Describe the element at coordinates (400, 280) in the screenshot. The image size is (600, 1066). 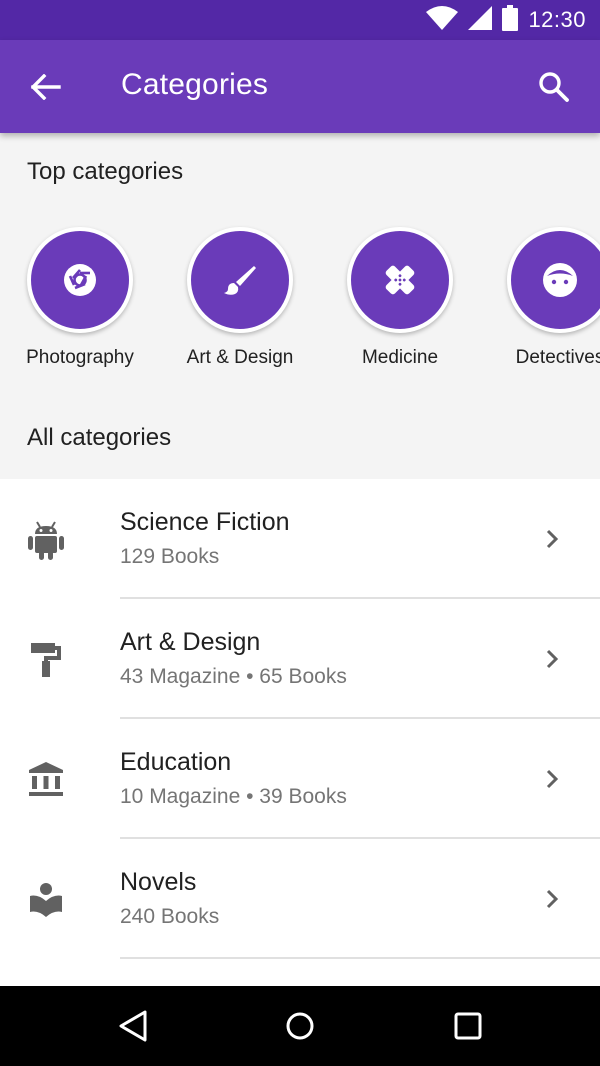
I see `bandage-icon` at that location.